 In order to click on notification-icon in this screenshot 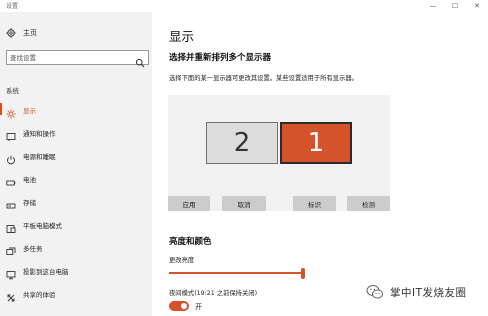, I will do `click(11, 134)`.